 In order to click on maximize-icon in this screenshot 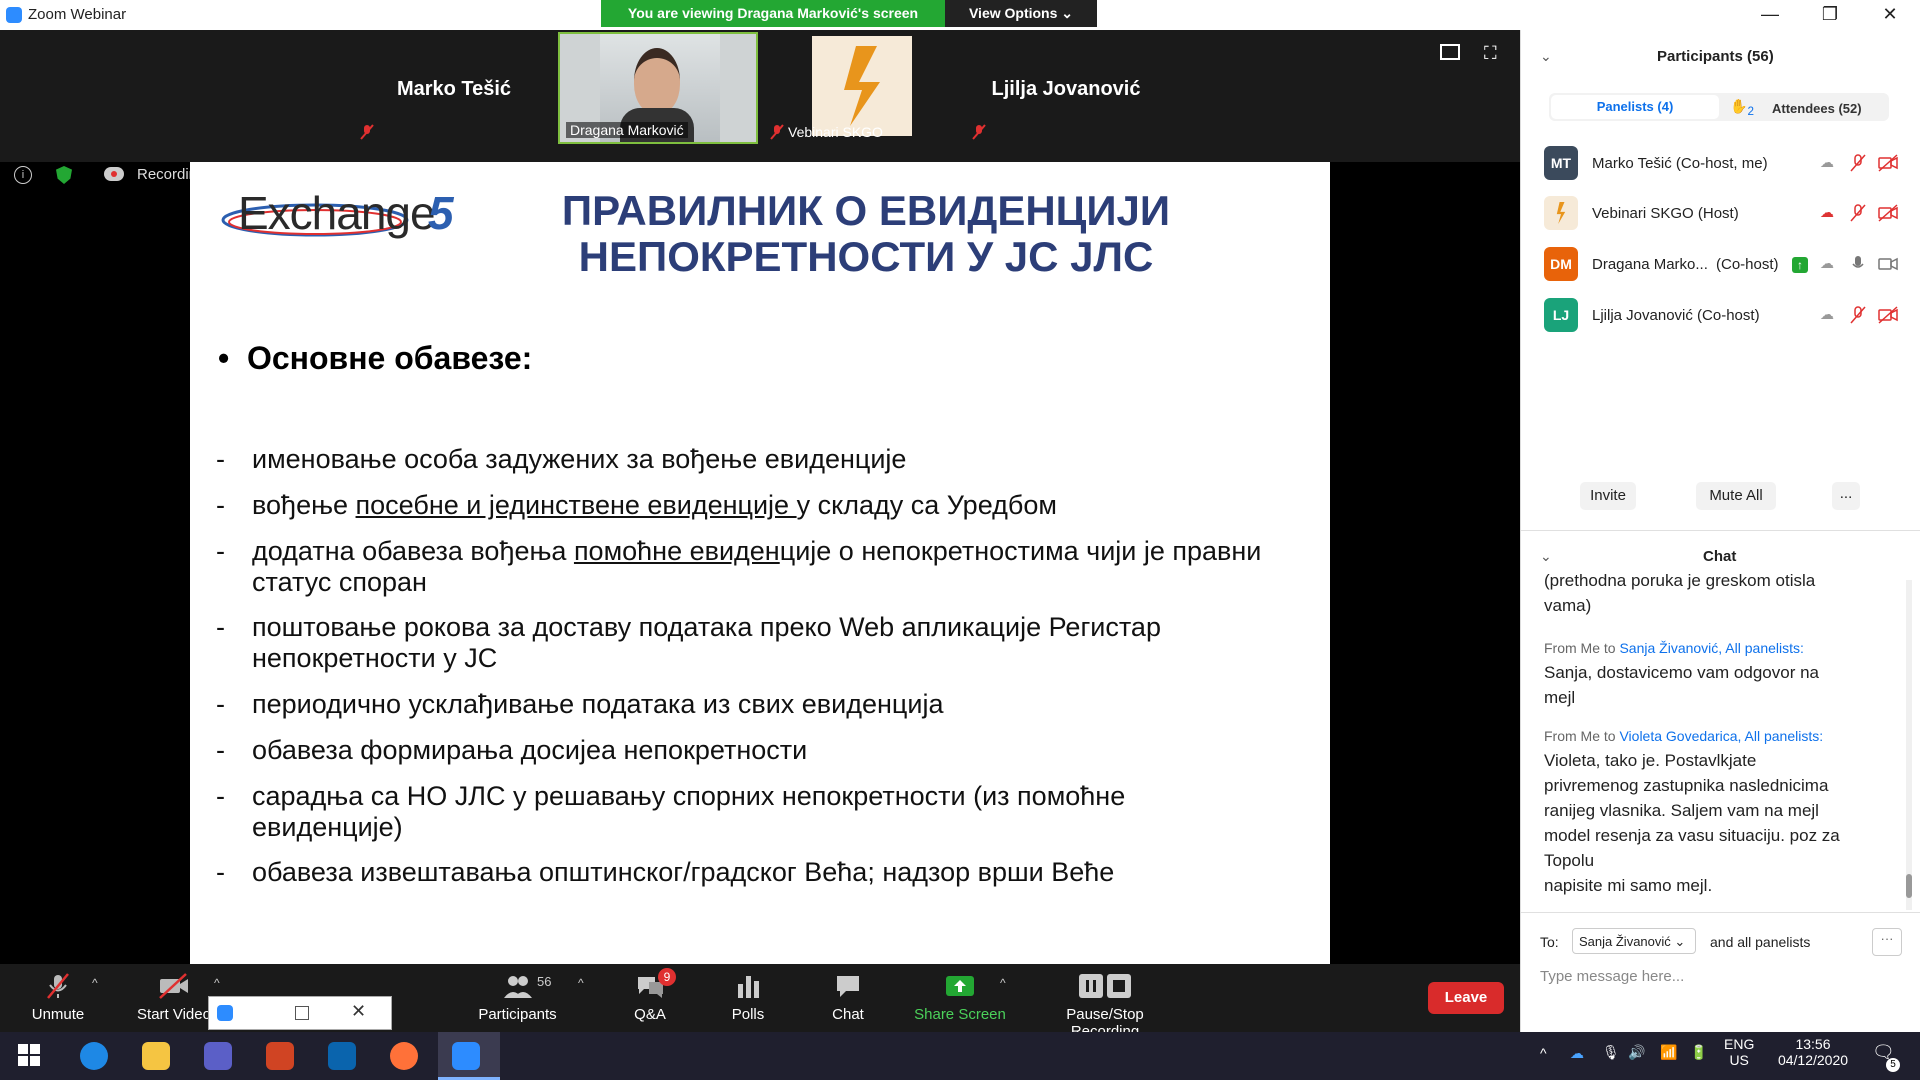, I will do `click(302, 1013)`.